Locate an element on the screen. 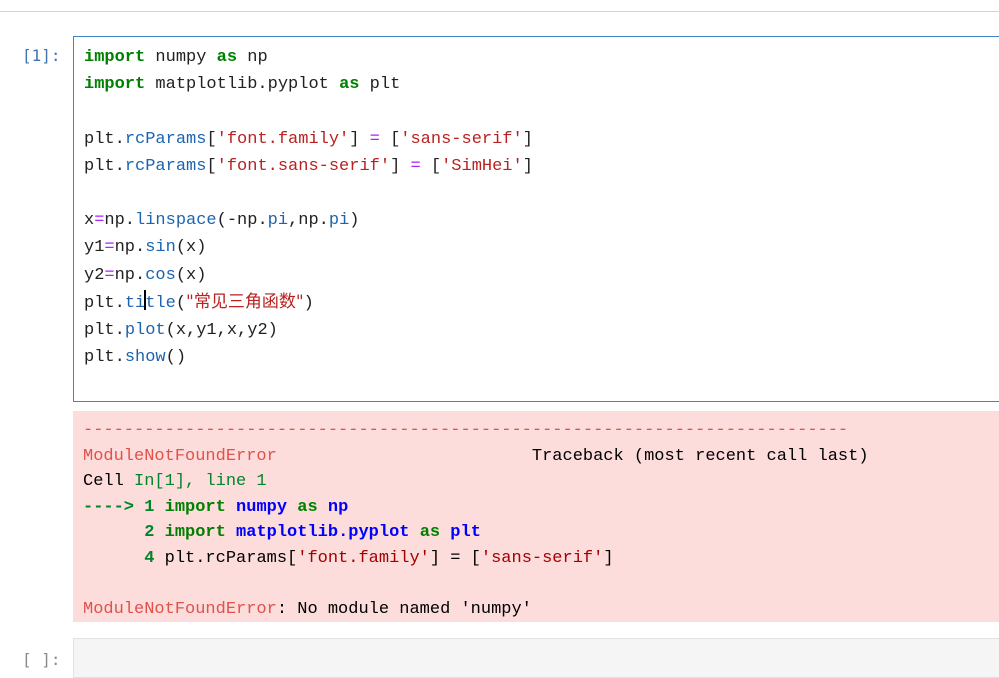 The image size is (999, 678). cell-prompt-empty: [ ]: is located at coordinates (41, 659).